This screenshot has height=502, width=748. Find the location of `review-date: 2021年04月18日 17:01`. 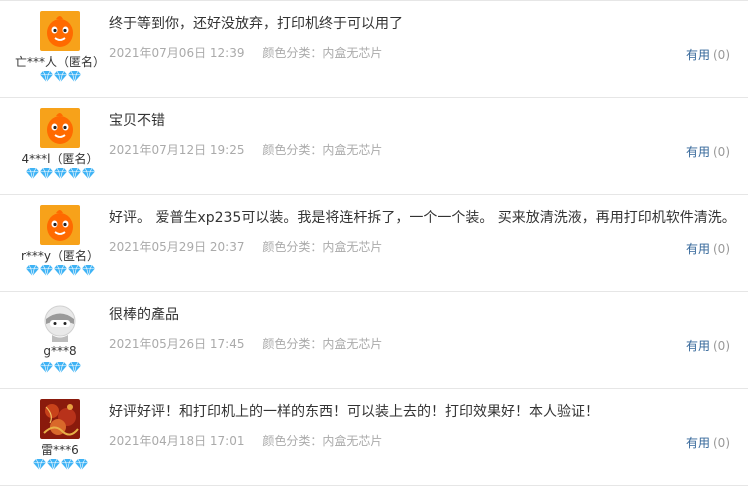

review-date: 2021年04月18日 17:01 is located at coordinates (177, 441).